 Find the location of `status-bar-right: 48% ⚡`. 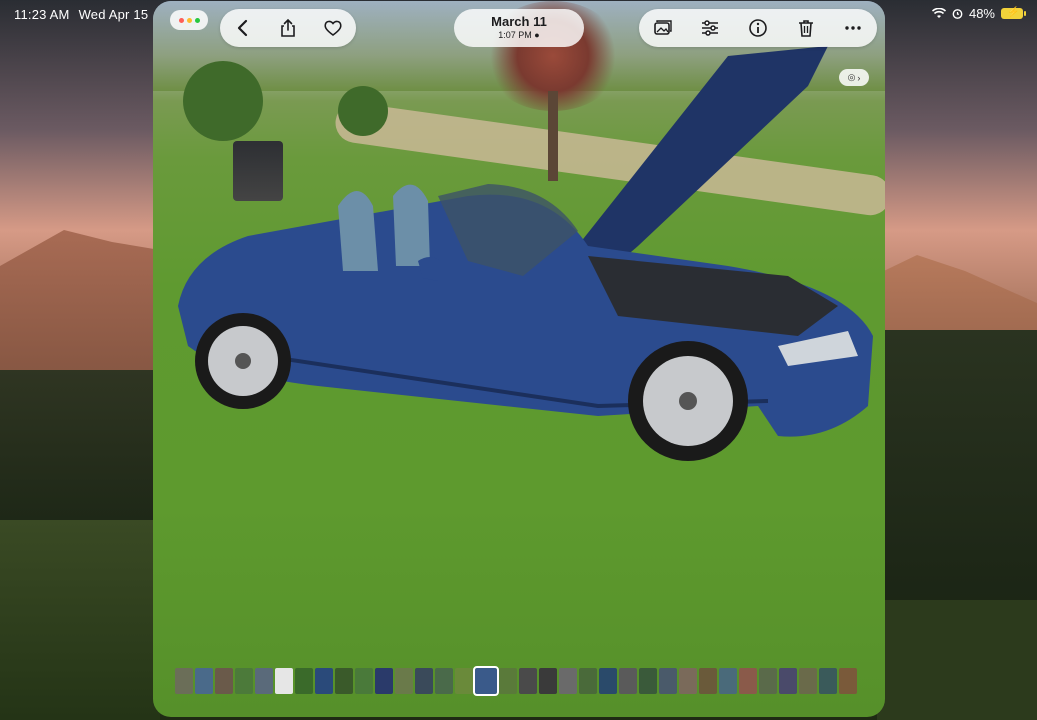

status-bar-right: 48% ⚡ is located at coordinates (978, 13).